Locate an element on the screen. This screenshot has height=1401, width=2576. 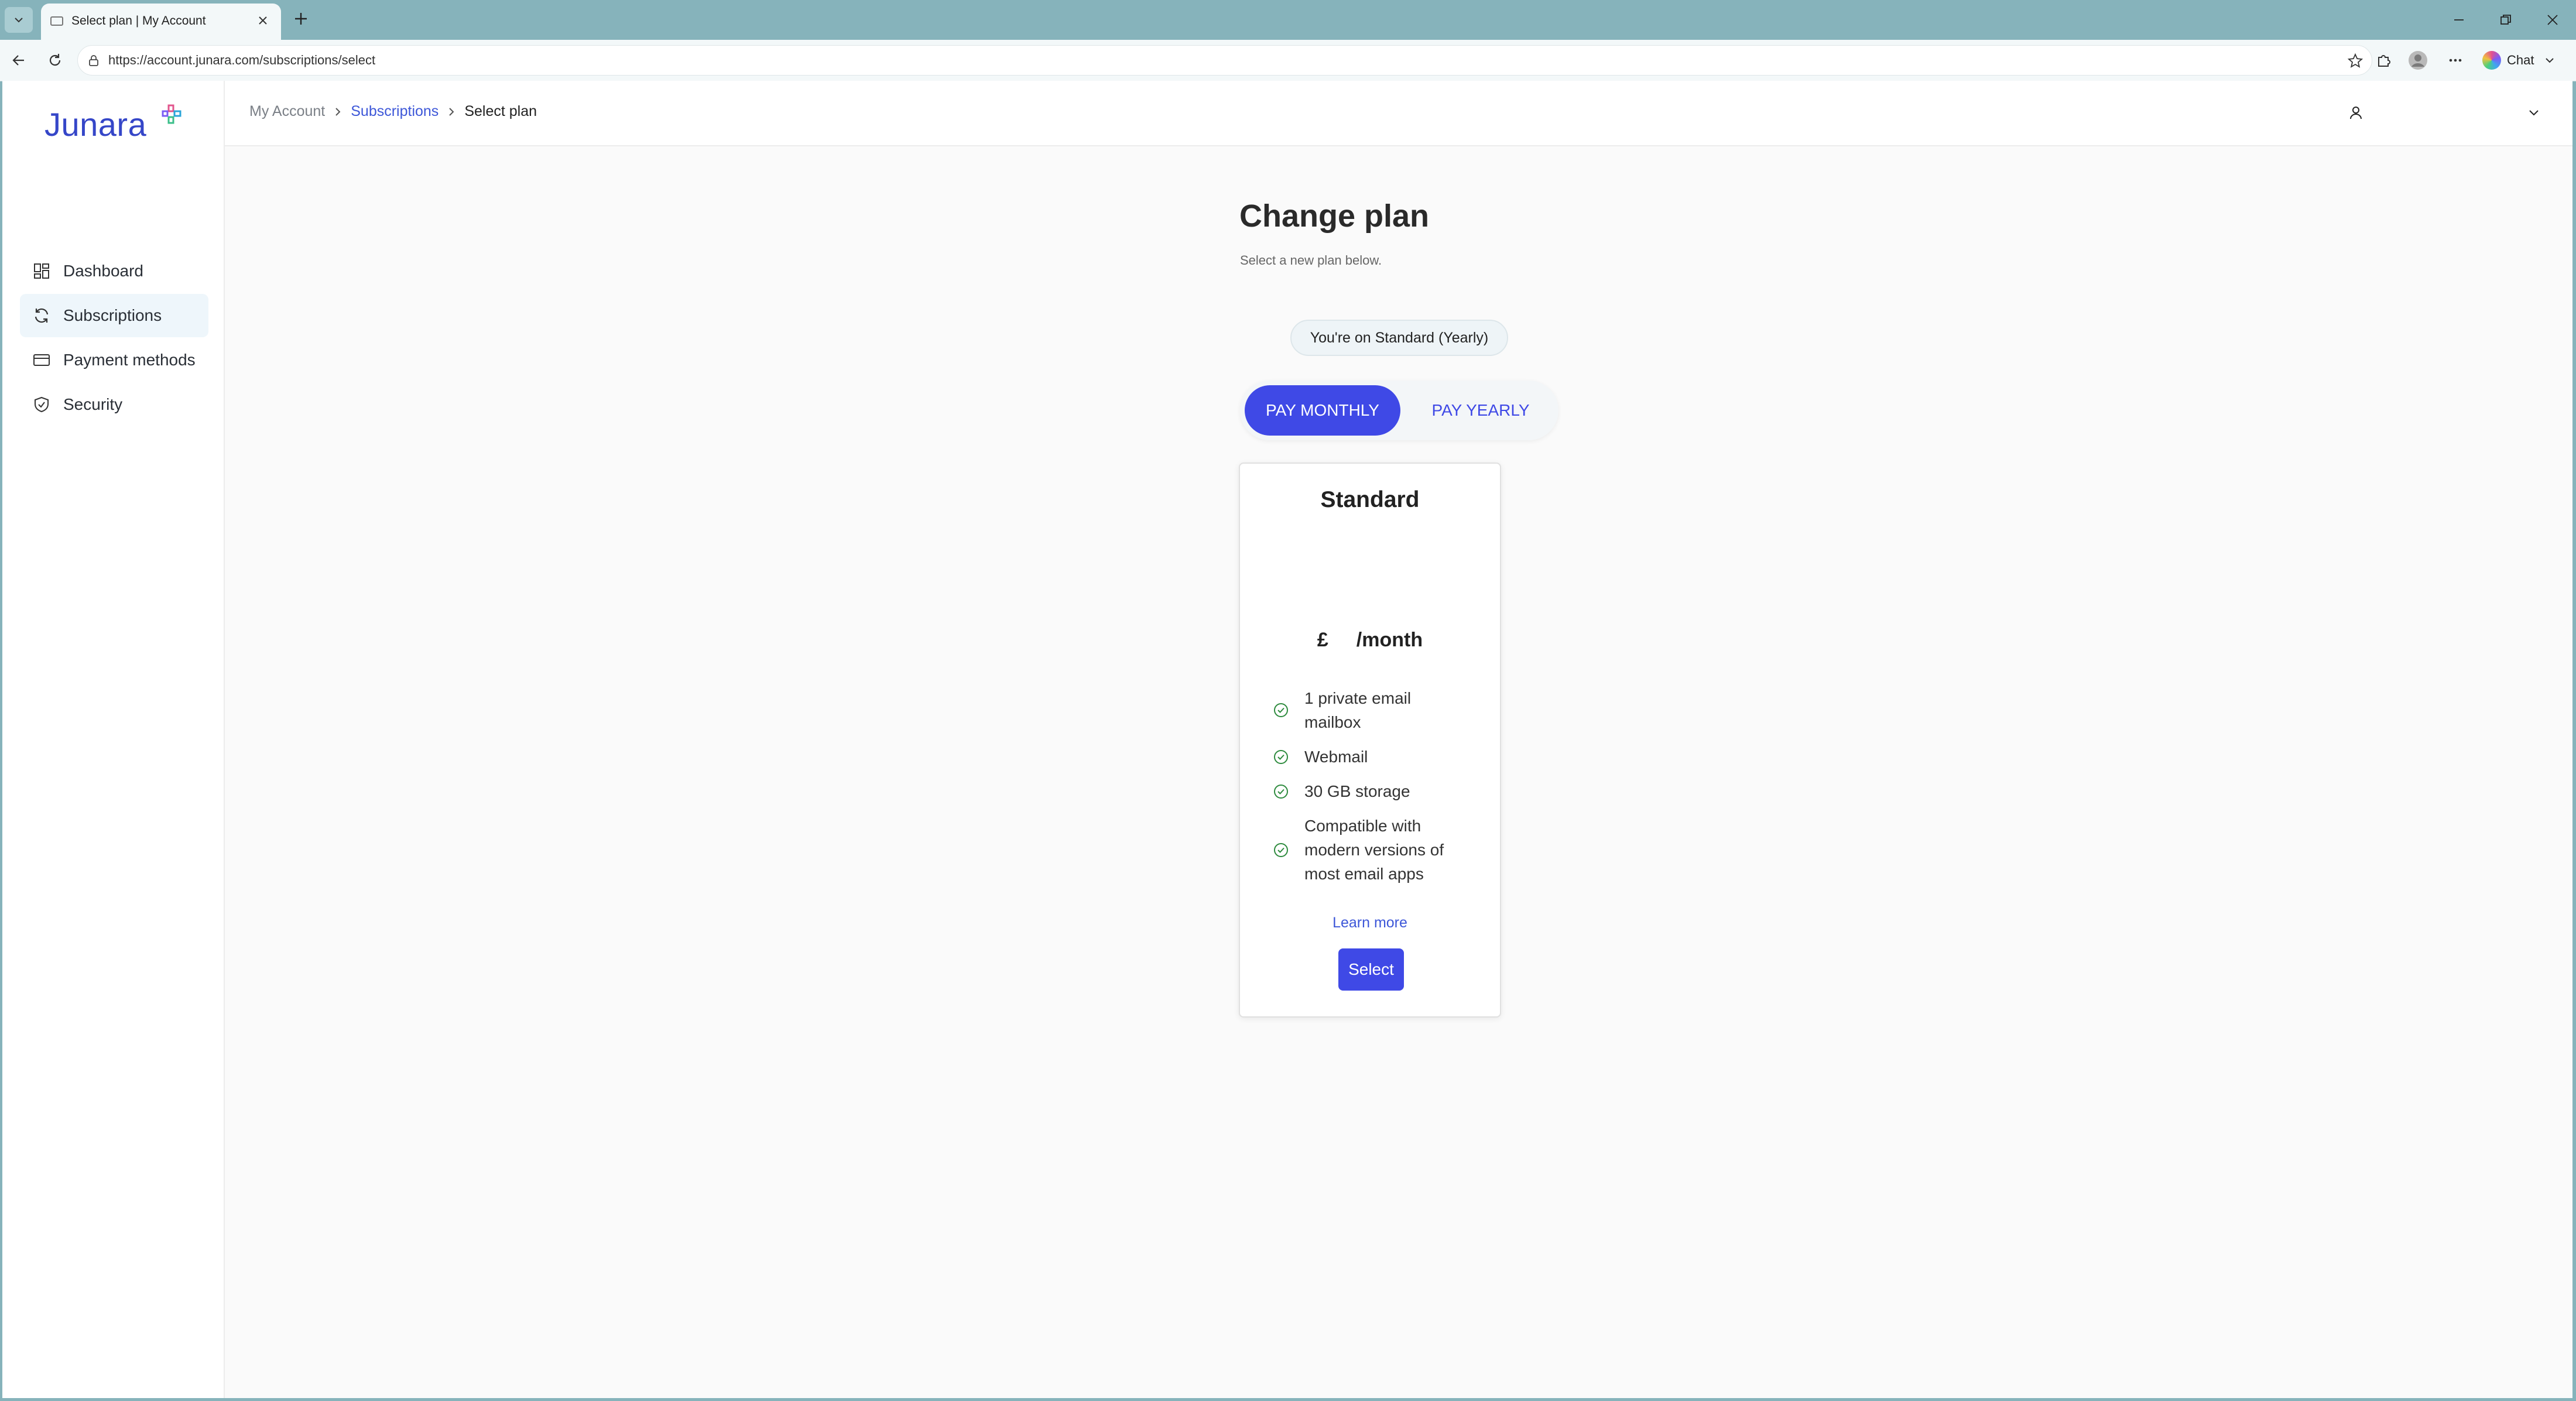
feature-text: 1 private email mailbox is located at coordinates (1358, 710).